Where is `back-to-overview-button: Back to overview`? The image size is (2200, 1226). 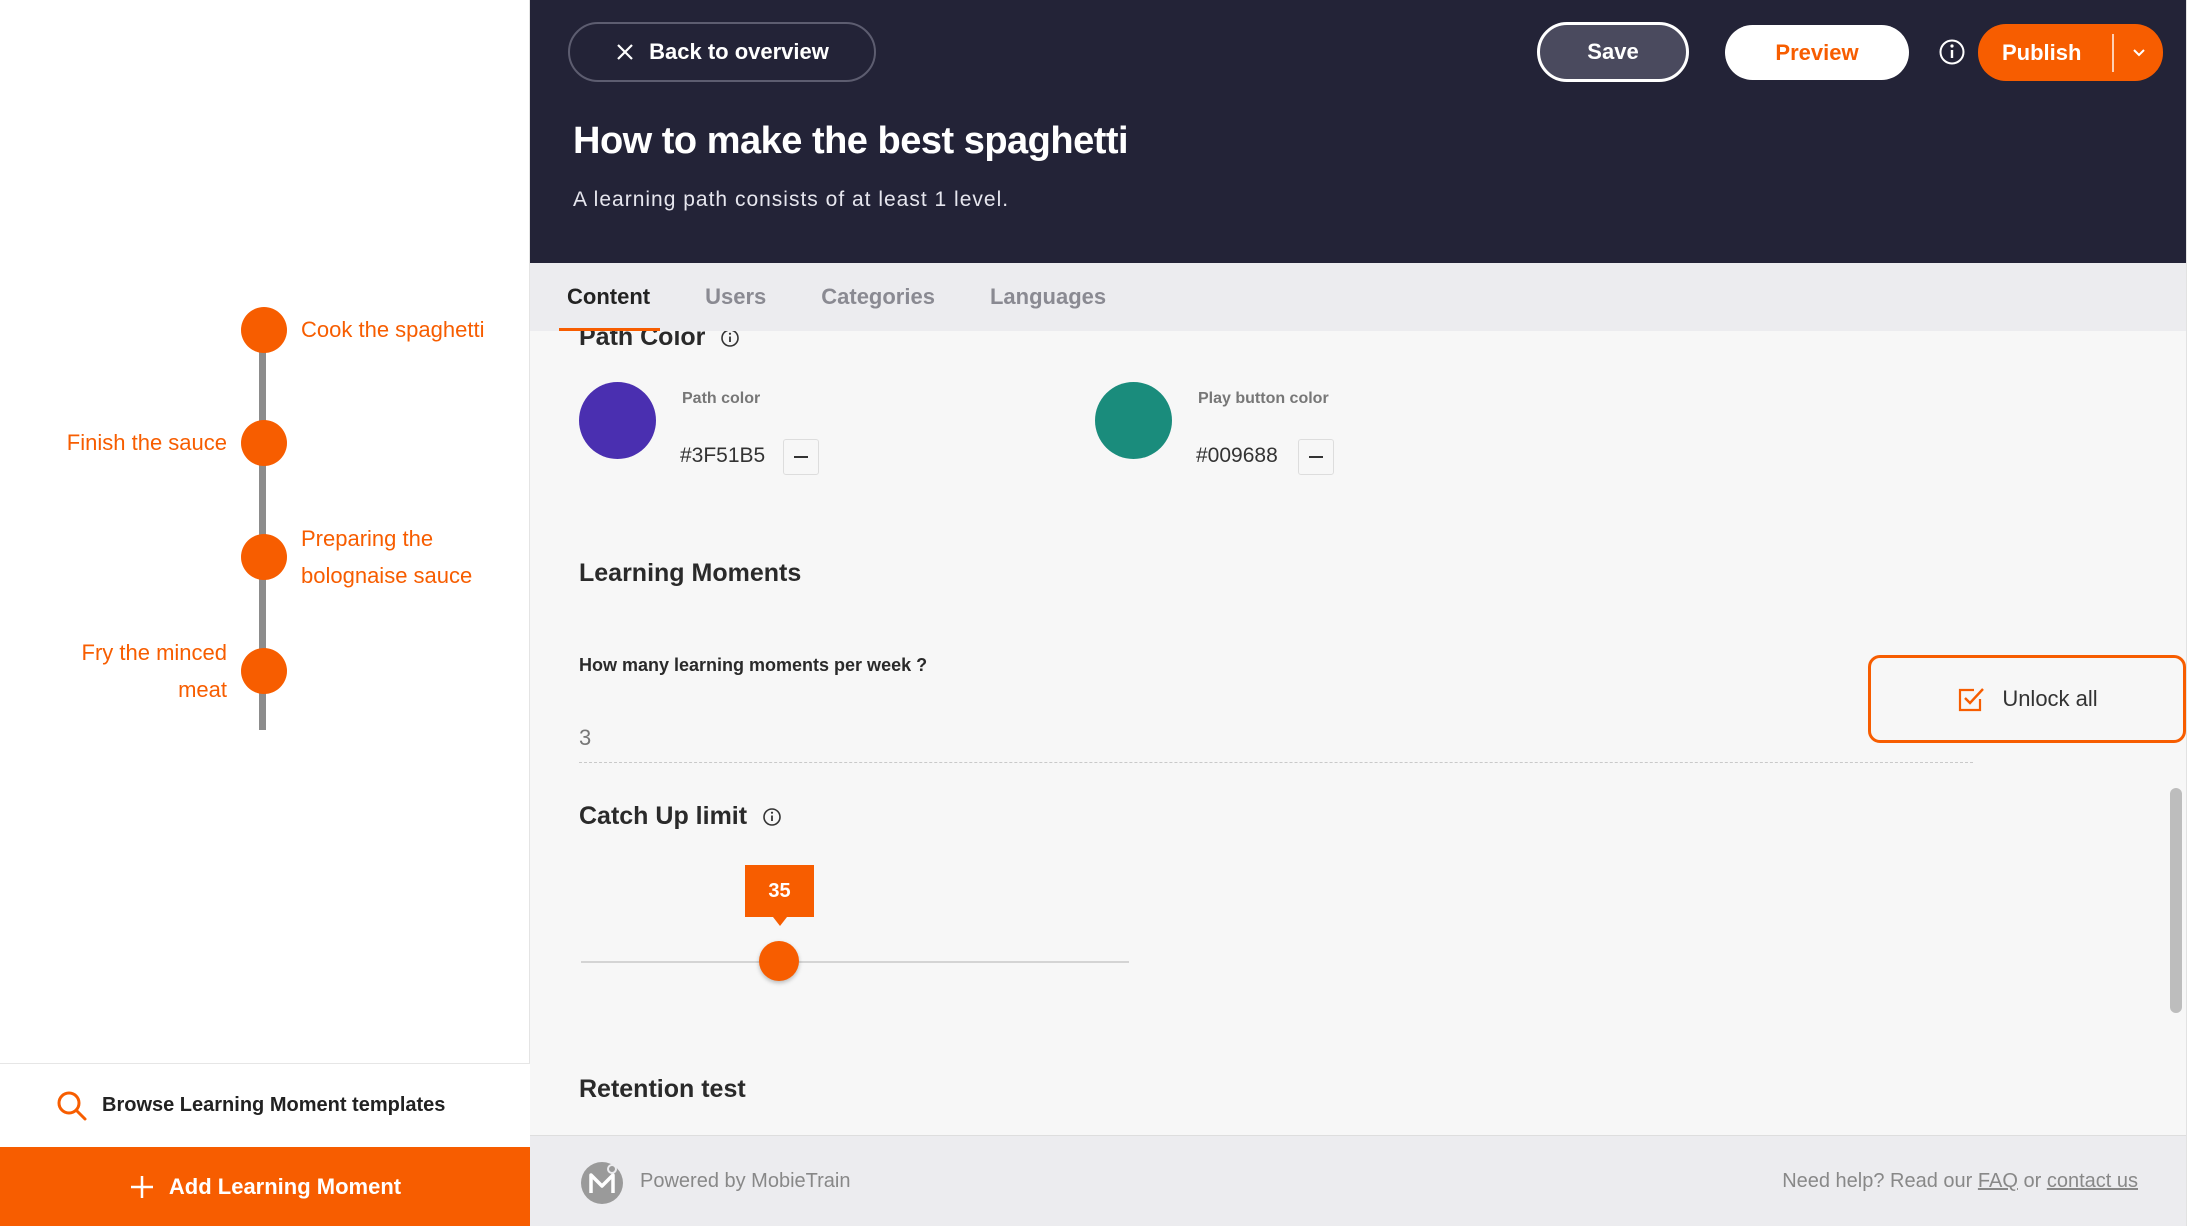
back-to-overview-button: Back to overview is located at coordinates (722, 52).